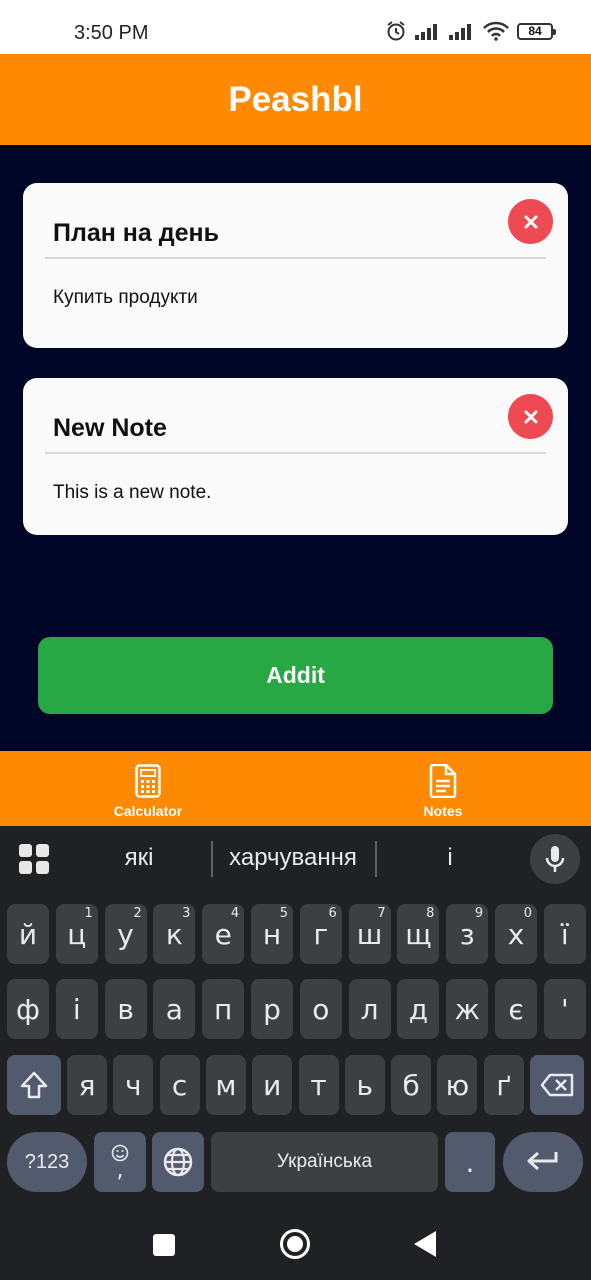 Image resolution: width=591 pixels, height=1280 pixels. I want to click on key-label: і, so click(76, 1009).